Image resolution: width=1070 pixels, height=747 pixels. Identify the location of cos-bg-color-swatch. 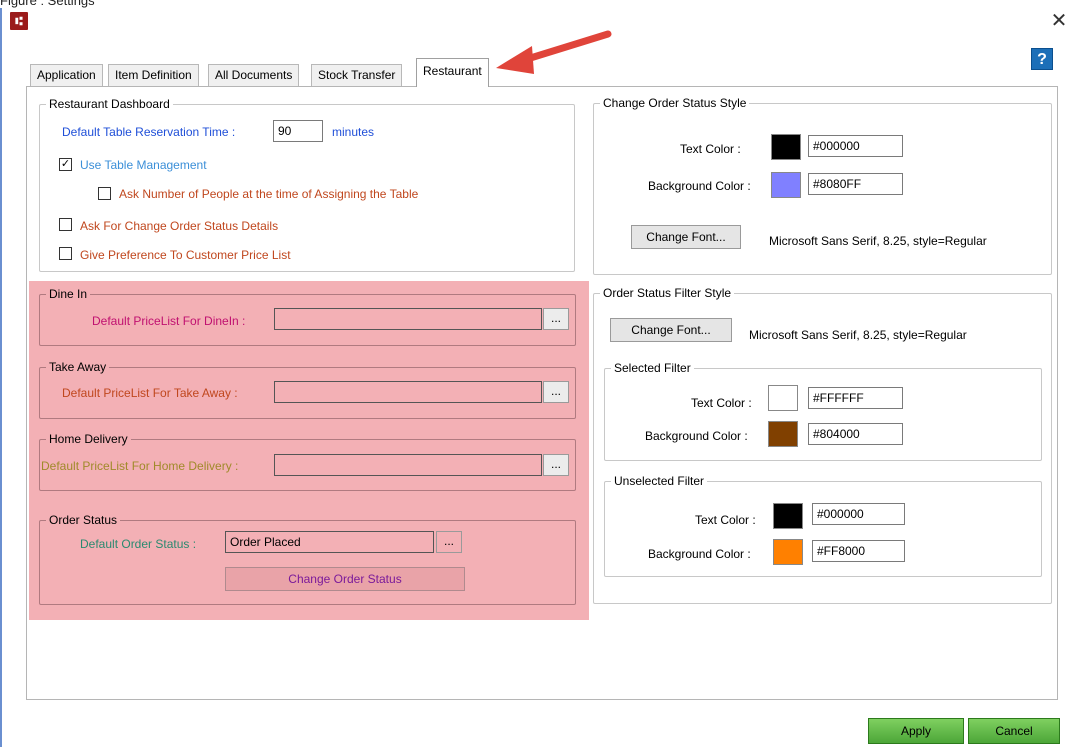
(786, 185).